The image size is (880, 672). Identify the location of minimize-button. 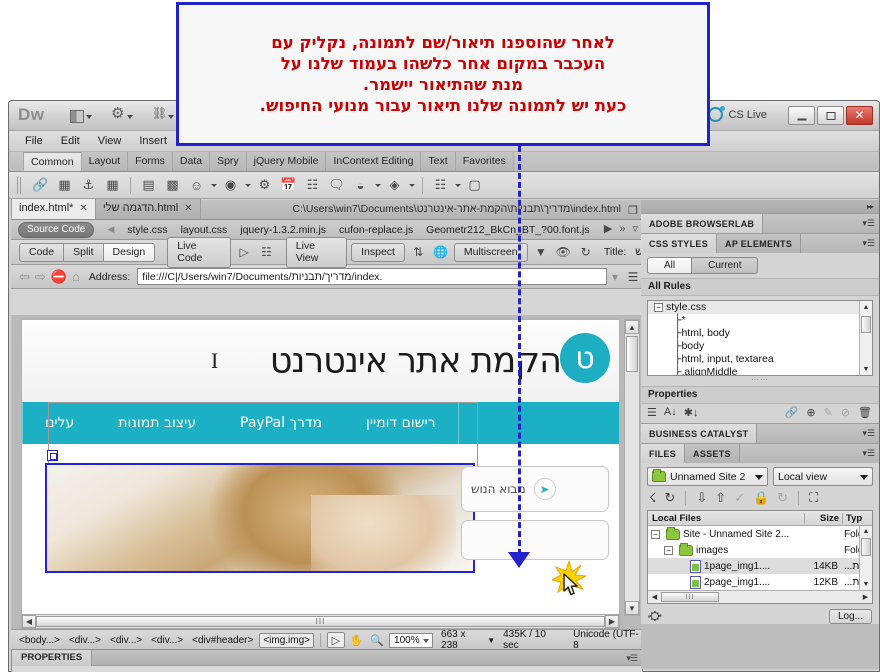
(801, 115).